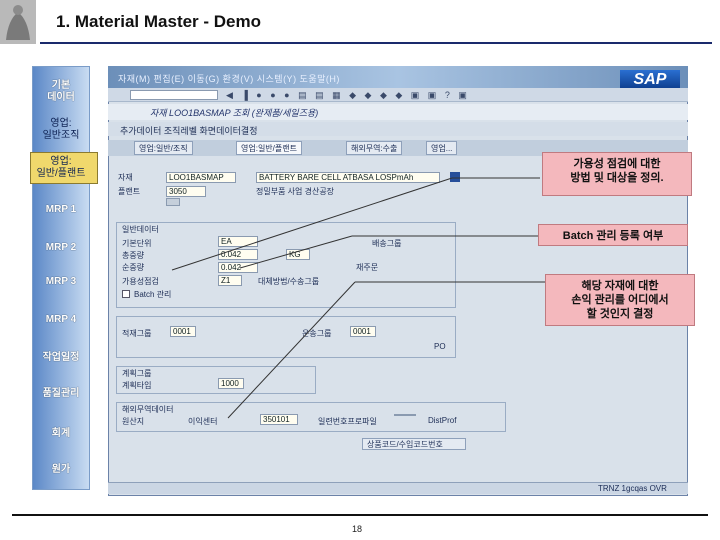 The image size is (720, 540). What do you see at coordinates (357, 529) in the screenshot?
I see `page-number: 18` at bounding box center [357, 529].